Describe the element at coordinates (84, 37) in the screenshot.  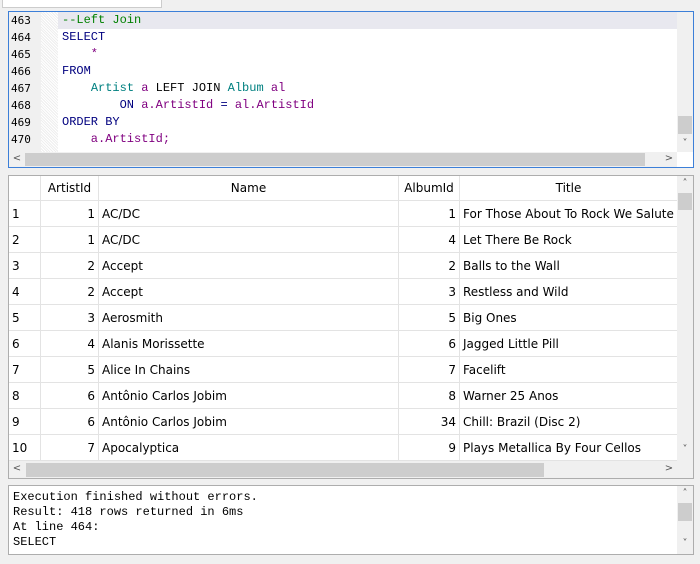
I see `code-token-kw: SELECT` at that location.